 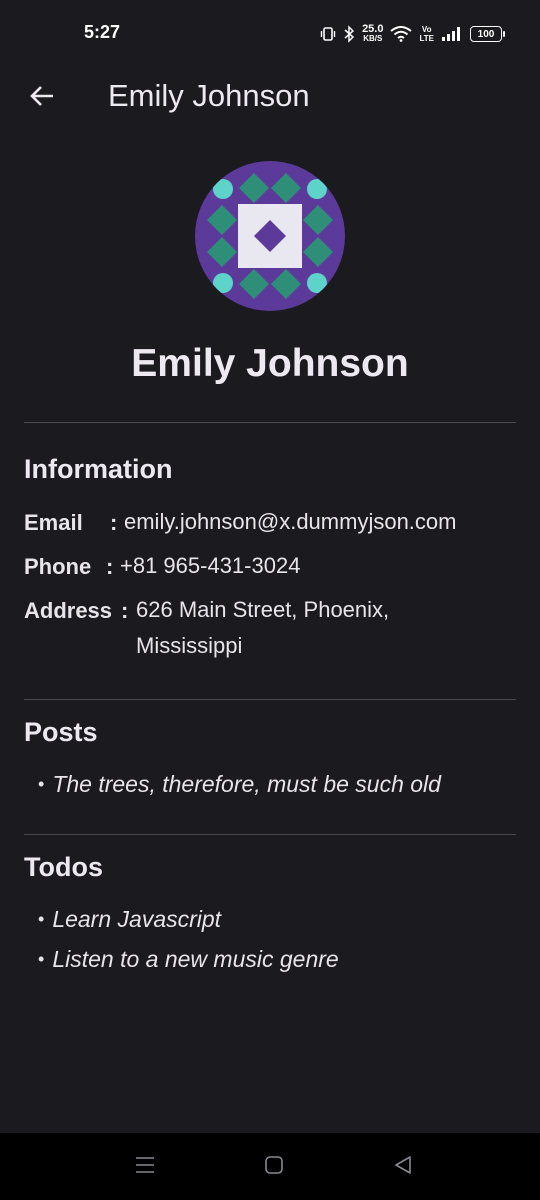 I want to click on system-back-button, so click(x=403, y=1167).